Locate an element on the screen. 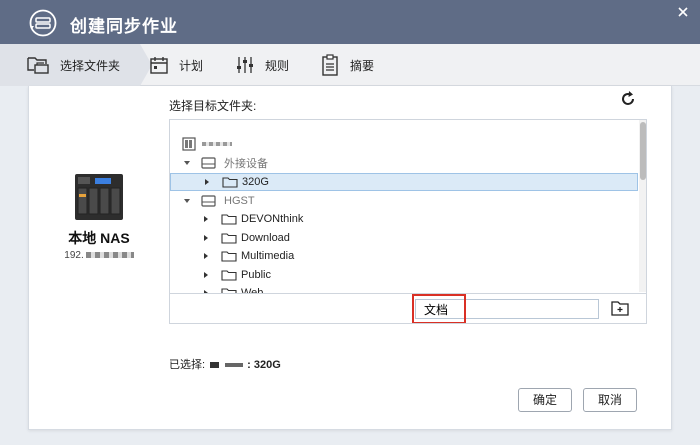 The height and width of the screenshot is (445, 700). tree-row-folder: Public is located at coordinates (404, 275).